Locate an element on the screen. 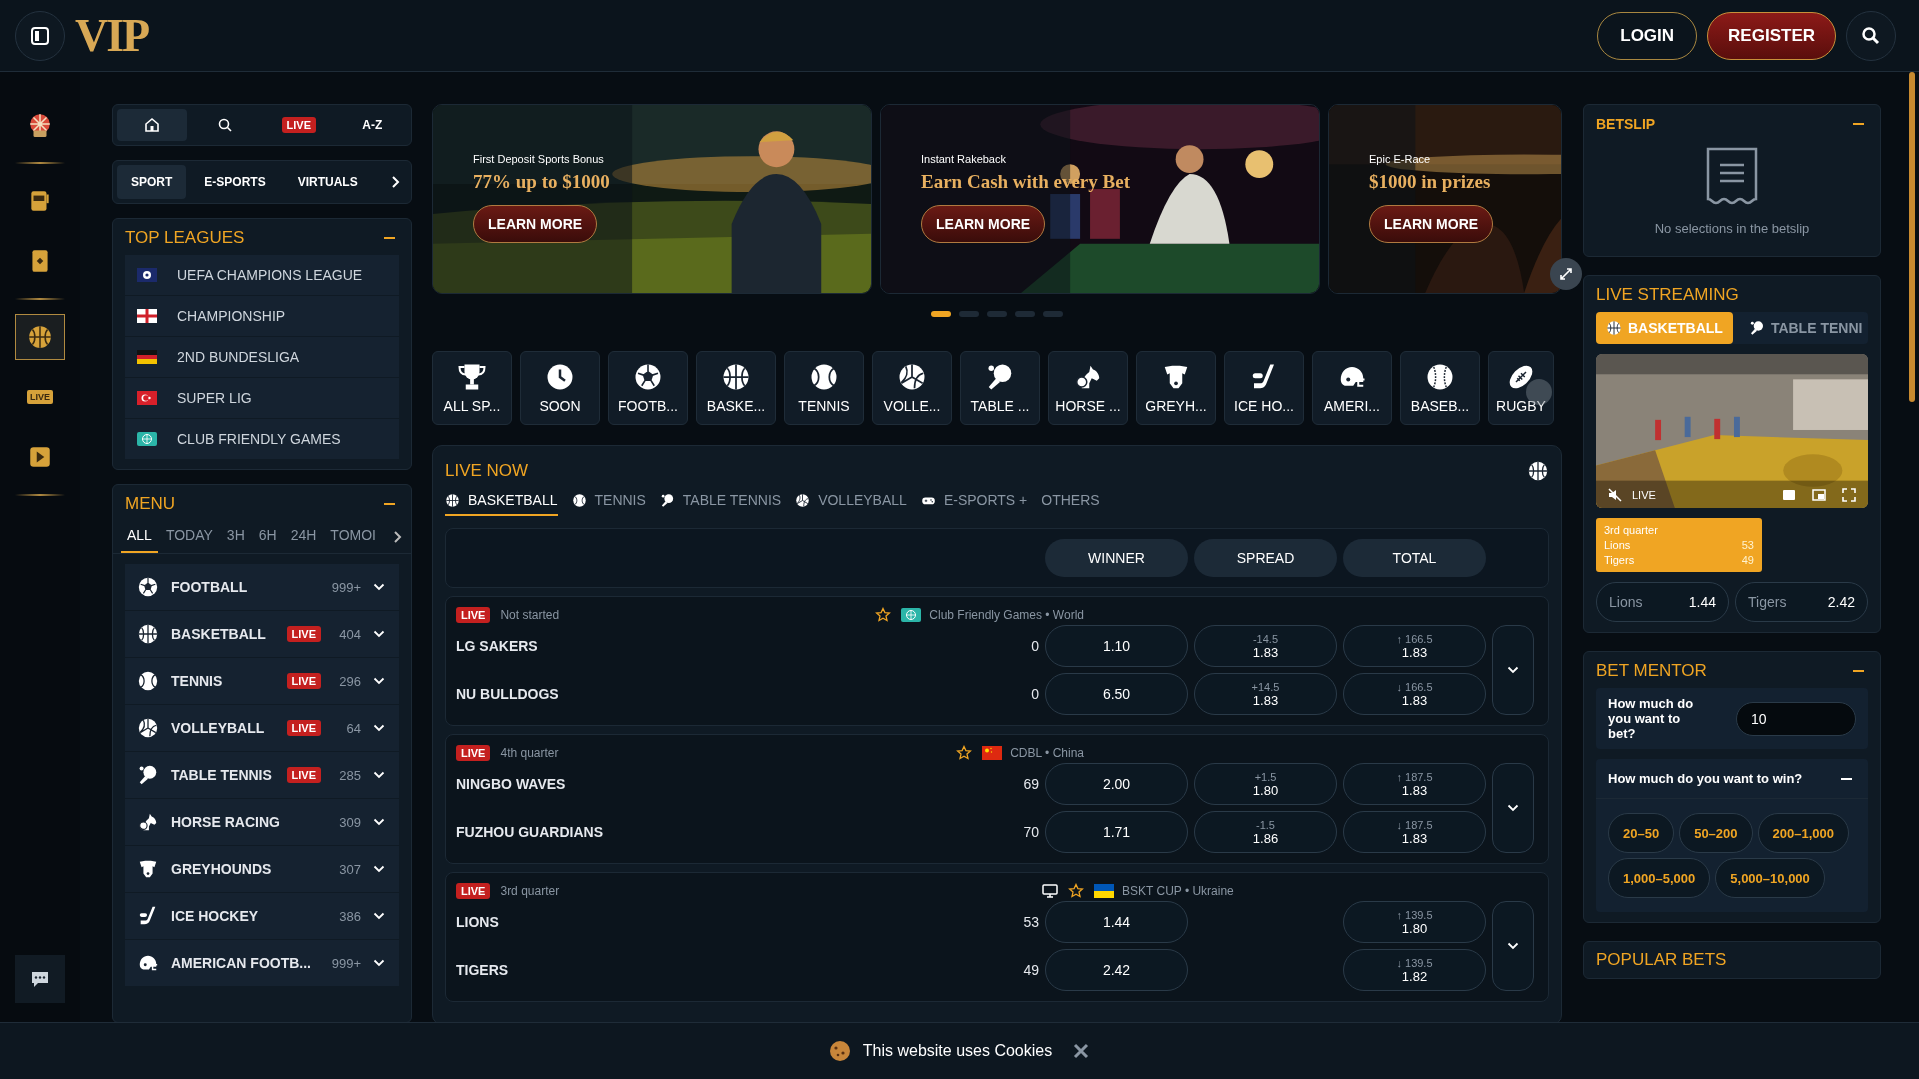  promo-banner: Epic E-Race $1000 in prizes LEARN MORE is located at coordinates (1445, 199).